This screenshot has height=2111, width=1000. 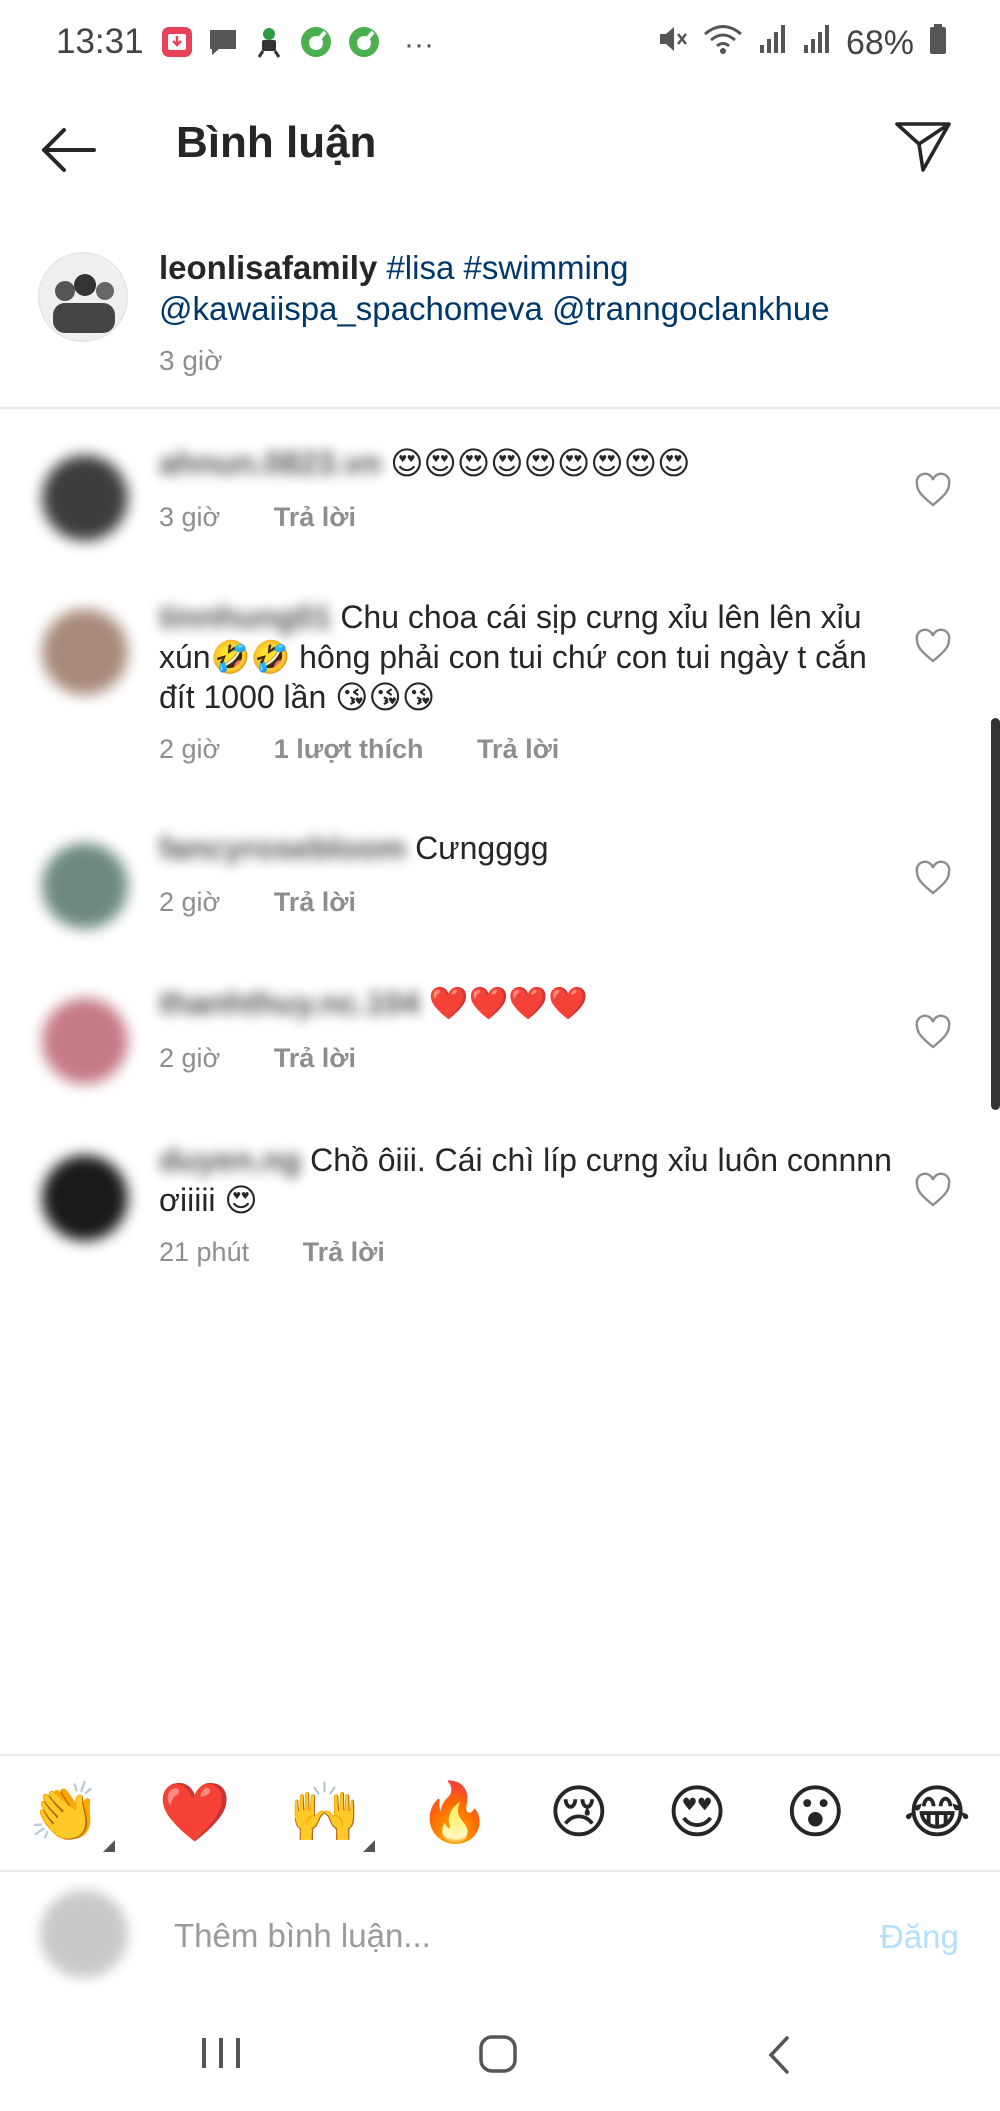 What do you see at coordinates (100, 41) in the screenshot?
I see `status-time: 13:31` at bounding box center [100, 41].